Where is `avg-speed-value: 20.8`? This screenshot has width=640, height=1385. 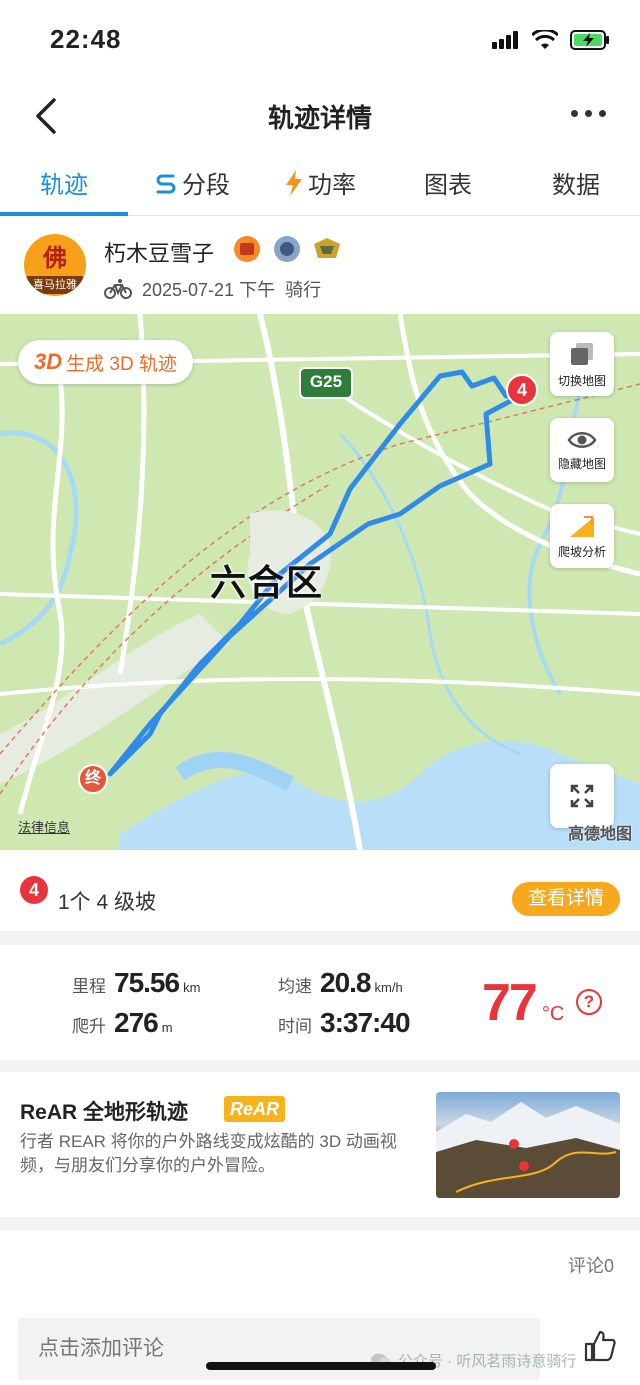 avg-speed-value: 20.8 is located at coordinates (345, 982).